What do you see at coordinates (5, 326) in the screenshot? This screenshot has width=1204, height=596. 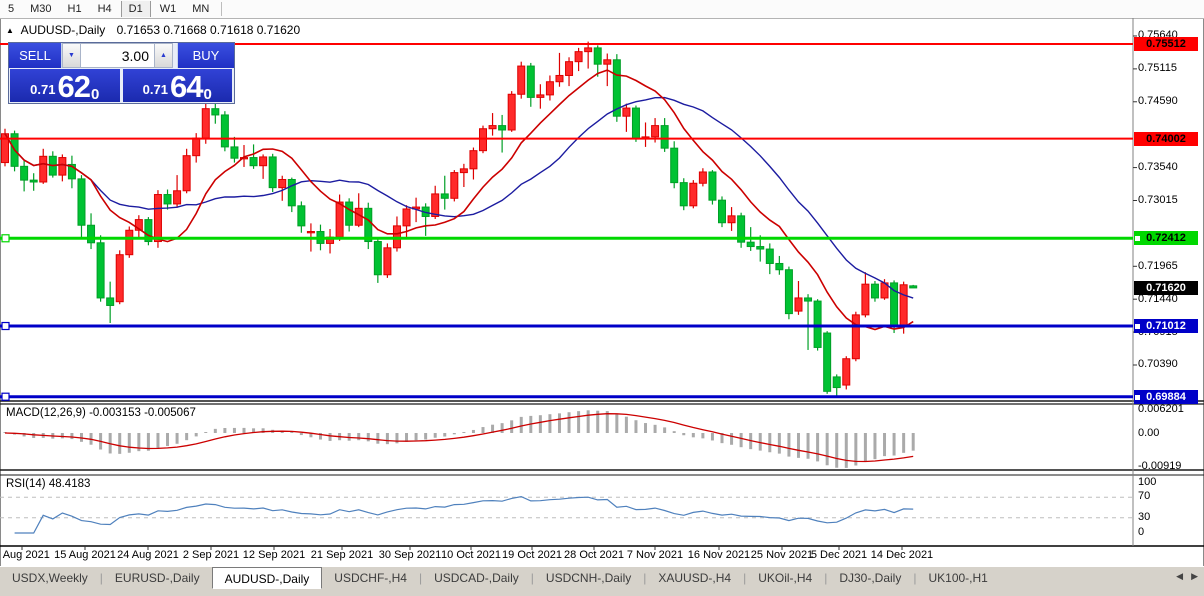 I see `support-blue-1-handle` at bounding box center [5, 326].